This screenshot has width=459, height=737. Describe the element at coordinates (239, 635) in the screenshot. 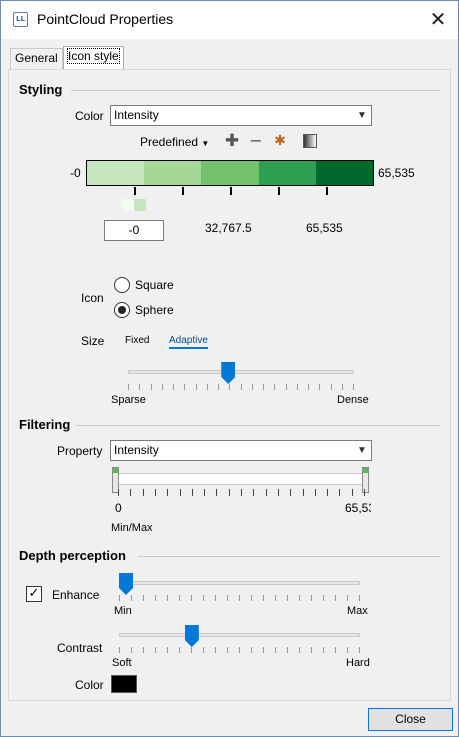

I see `contrast-slider-track` at that location.